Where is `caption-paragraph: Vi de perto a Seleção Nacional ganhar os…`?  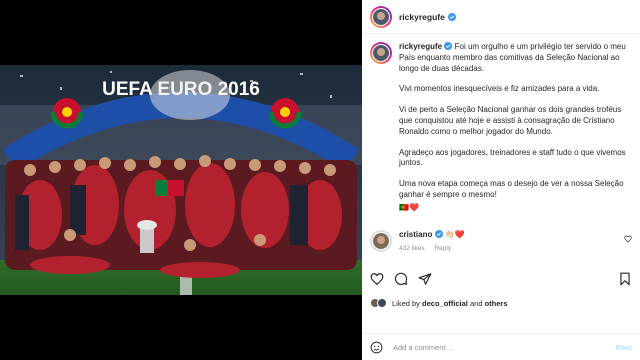
caption-paragraph: Vi de perto a Seleção Nacional ganhar os… is located at coordinates (510, 120).